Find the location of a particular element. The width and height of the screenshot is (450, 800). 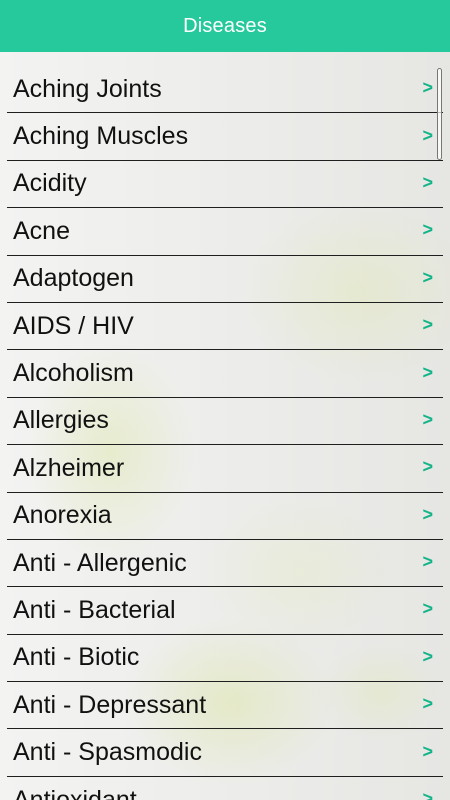

list-item-label: Acne is located at coordinates (41, 230).